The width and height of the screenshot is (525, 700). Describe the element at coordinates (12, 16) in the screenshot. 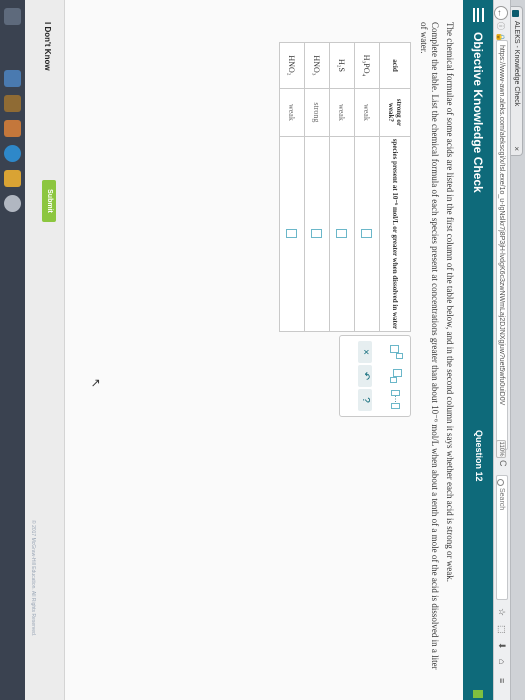

I see `start-icon` at that location.